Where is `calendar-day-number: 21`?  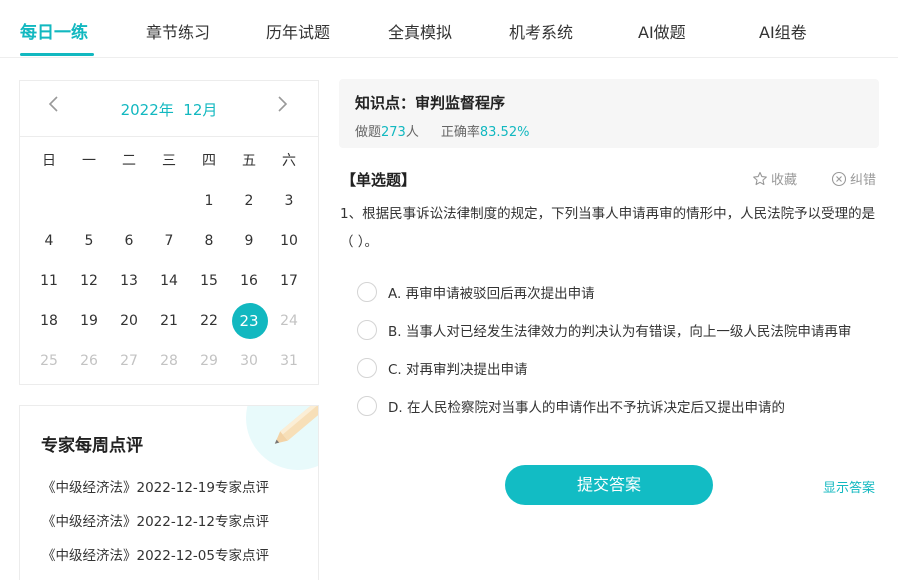 calendar-day-number: 21 is located at coordinates (169, 321).